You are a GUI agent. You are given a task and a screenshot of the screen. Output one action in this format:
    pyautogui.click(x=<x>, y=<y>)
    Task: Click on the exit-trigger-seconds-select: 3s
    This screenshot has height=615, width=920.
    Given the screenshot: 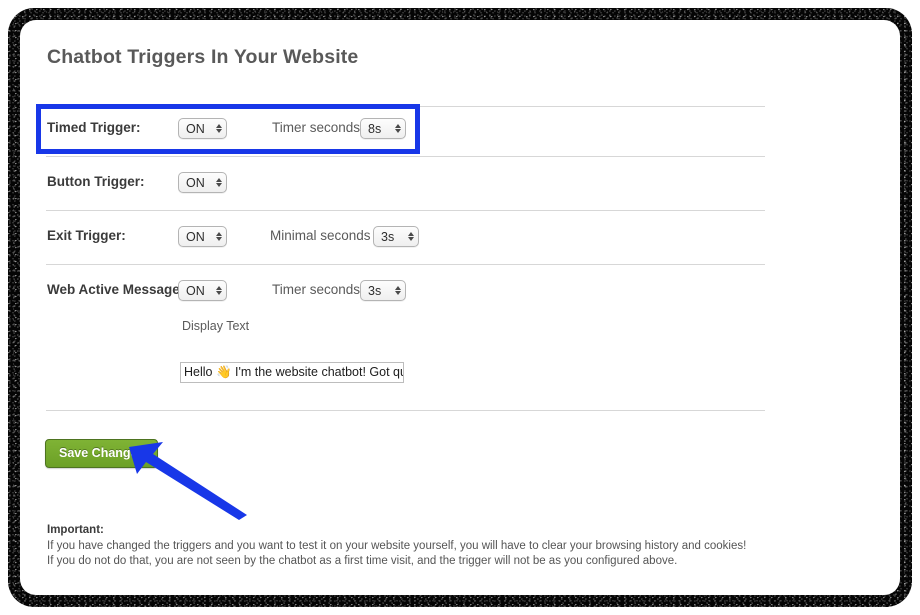 What is the action you would take?
    pyautogui.click(x=396, y=236)
    